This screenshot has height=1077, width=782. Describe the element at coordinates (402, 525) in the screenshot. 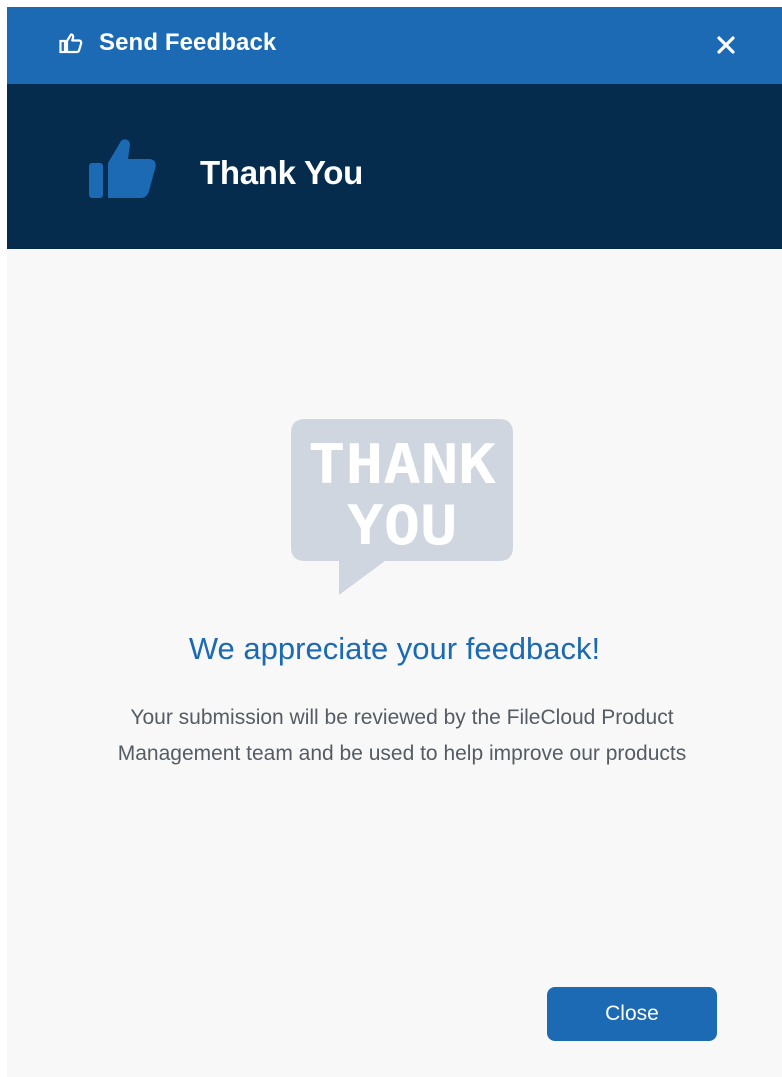

I see `bubble-text-line2: YOU` at that location.